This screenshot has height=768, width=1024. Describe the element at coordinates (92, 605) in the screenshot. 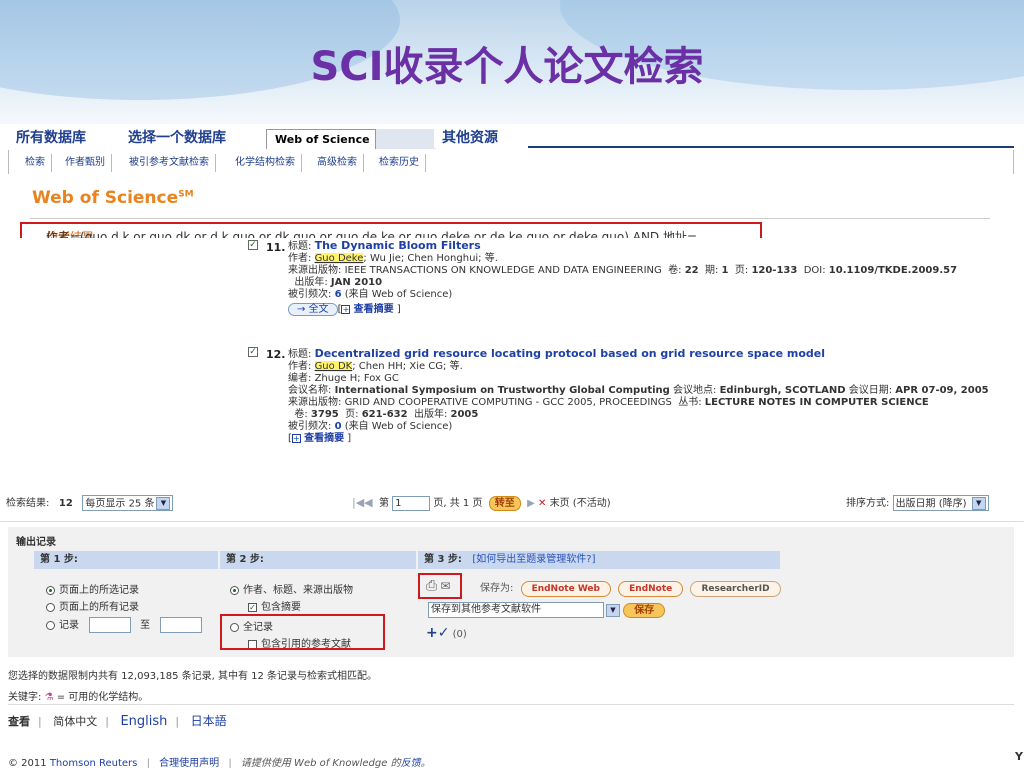

I see `radio-all-records: 页面上的所有记录` at that location.